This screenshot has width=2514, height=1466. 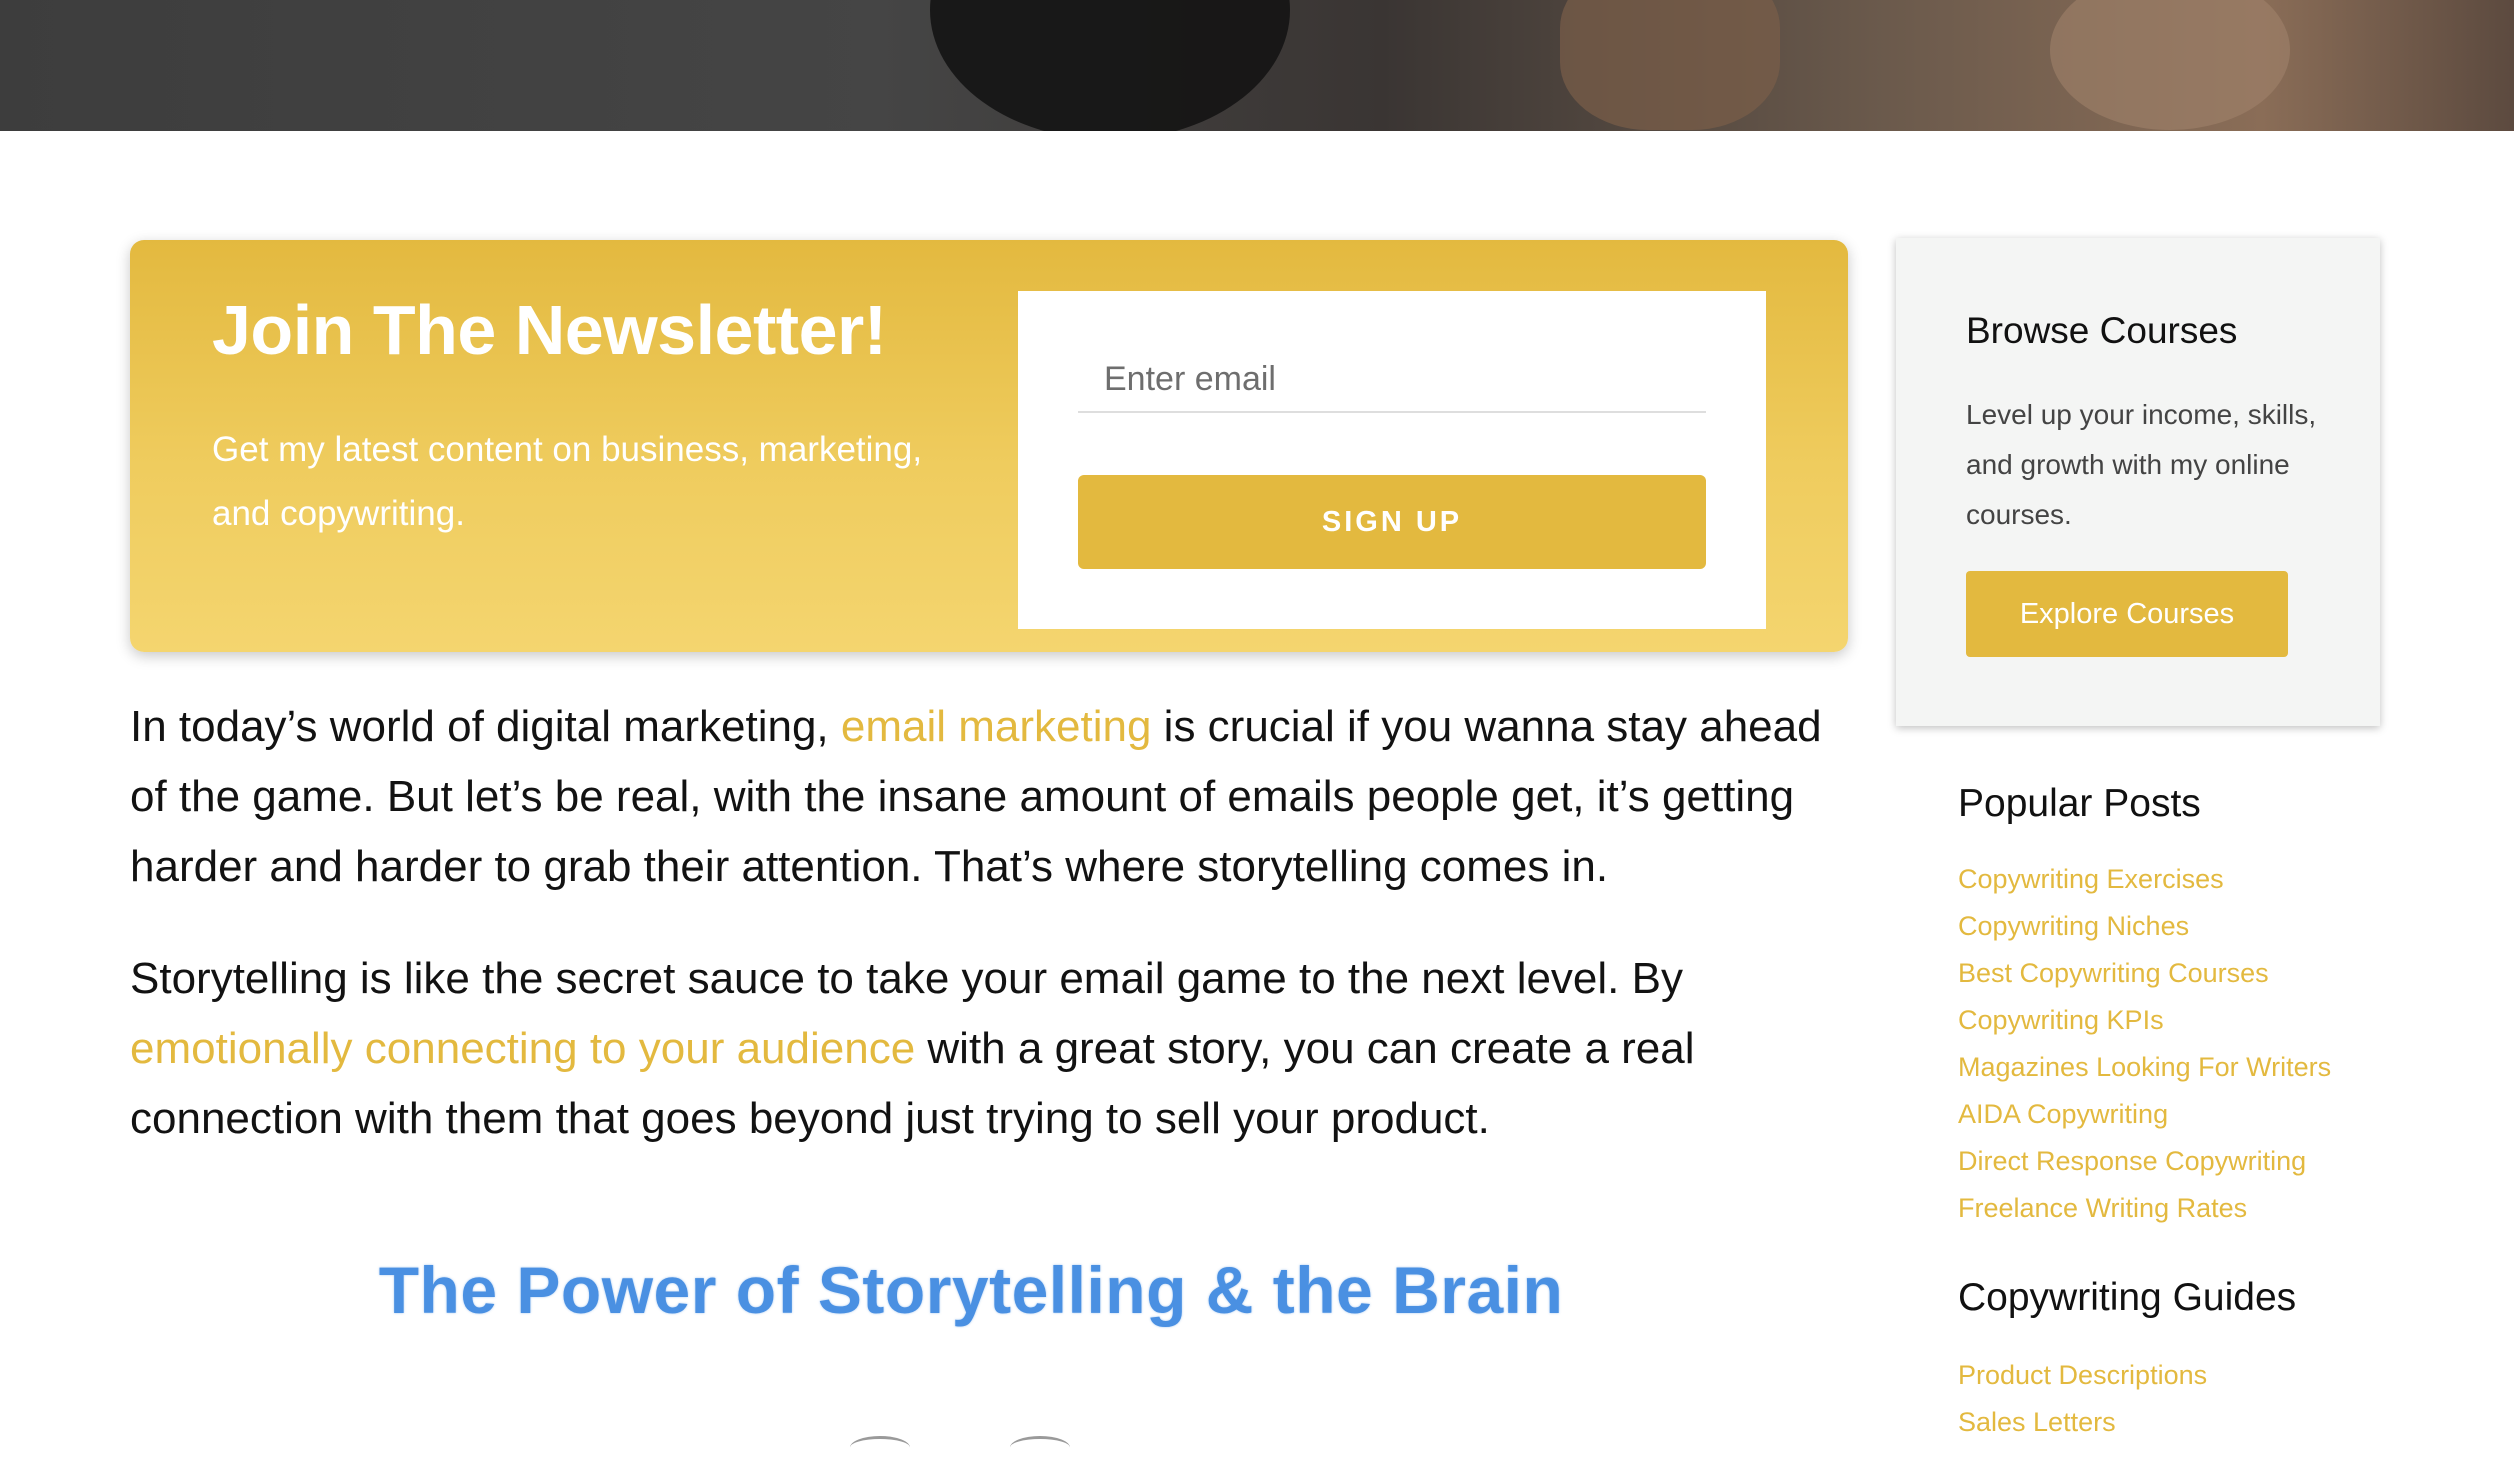 What do you see at coordinates (2079, 803) in the screenshot?
I see `popular-posts-heading: Popular Posts` at bounding box center [2079, 803].